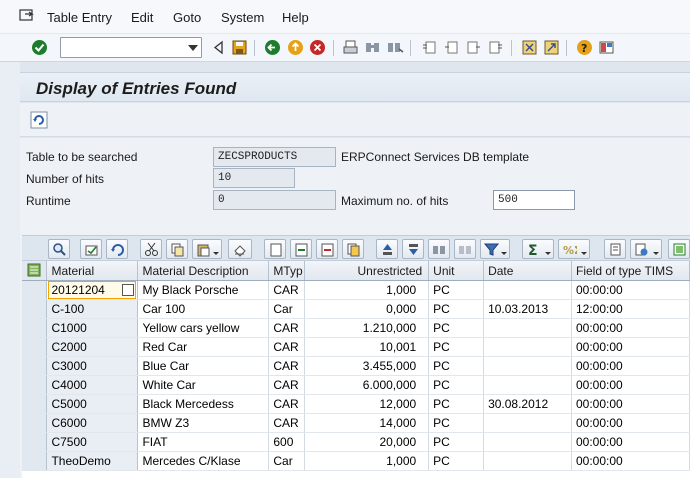  I want to click on first-page-icon, so click(429, 47).